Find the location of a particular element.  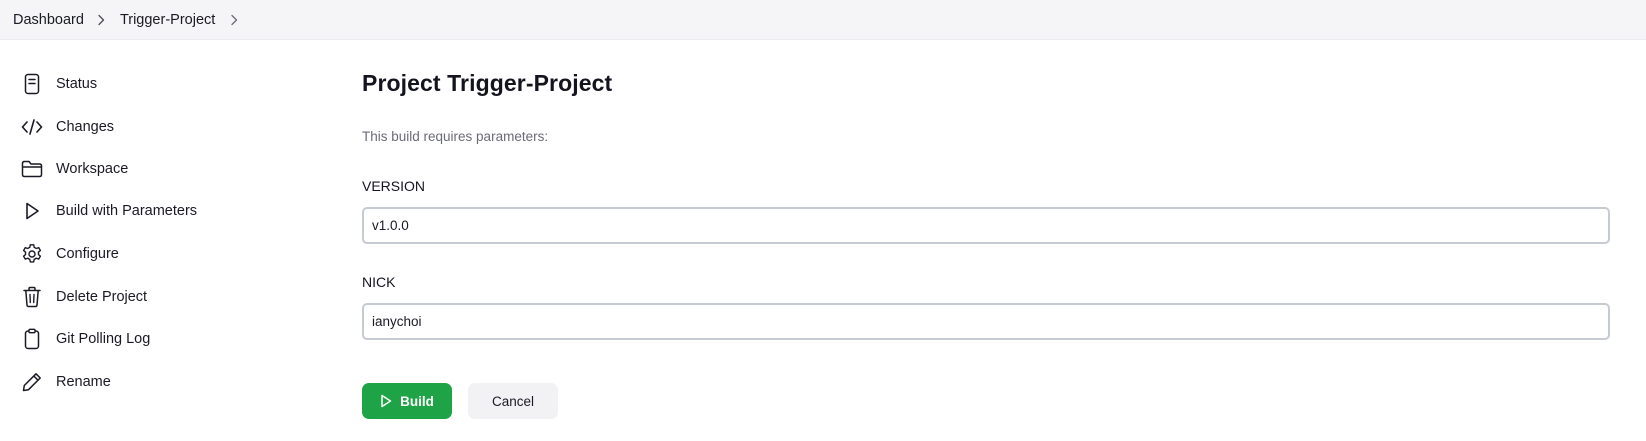

breadcrumb: Dashboard Trigger-Project is located at coordinates (823, 20).